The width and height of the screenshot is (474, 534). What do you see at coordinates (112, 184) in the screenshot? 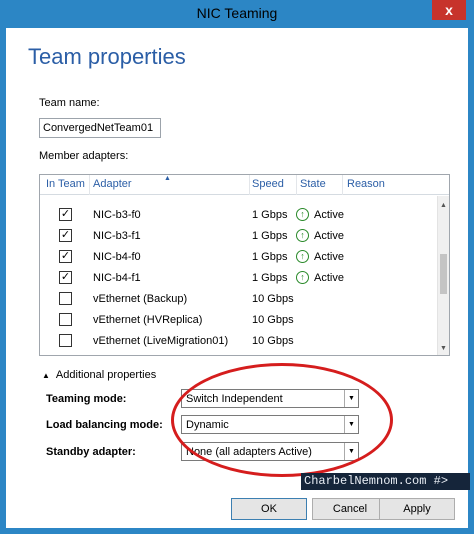
I see `column-header-adapter: Adapter` at bounding box center [112, 184].